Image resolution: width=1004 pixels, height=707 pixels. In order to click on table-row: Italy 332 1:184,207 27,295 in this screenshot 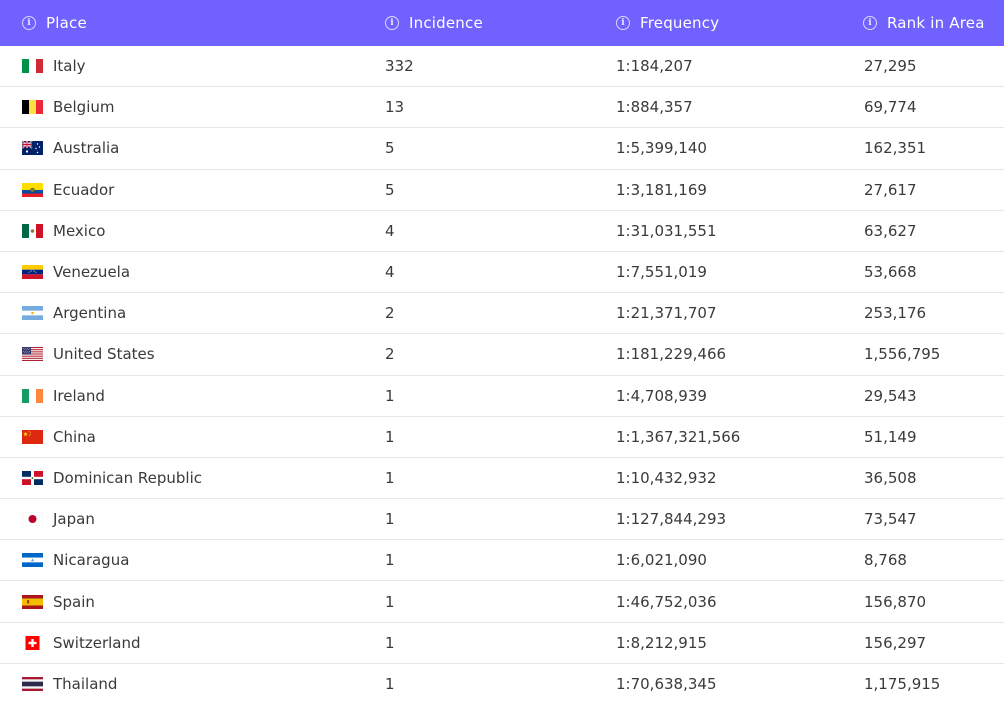, I will do `click(502, 67)`.